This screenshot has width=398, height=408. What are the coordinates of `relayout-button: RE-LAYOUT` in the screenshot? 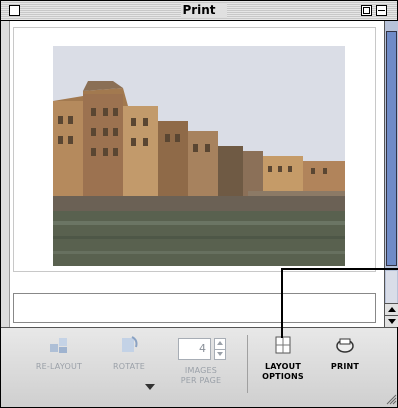 It's located at (59, 353).